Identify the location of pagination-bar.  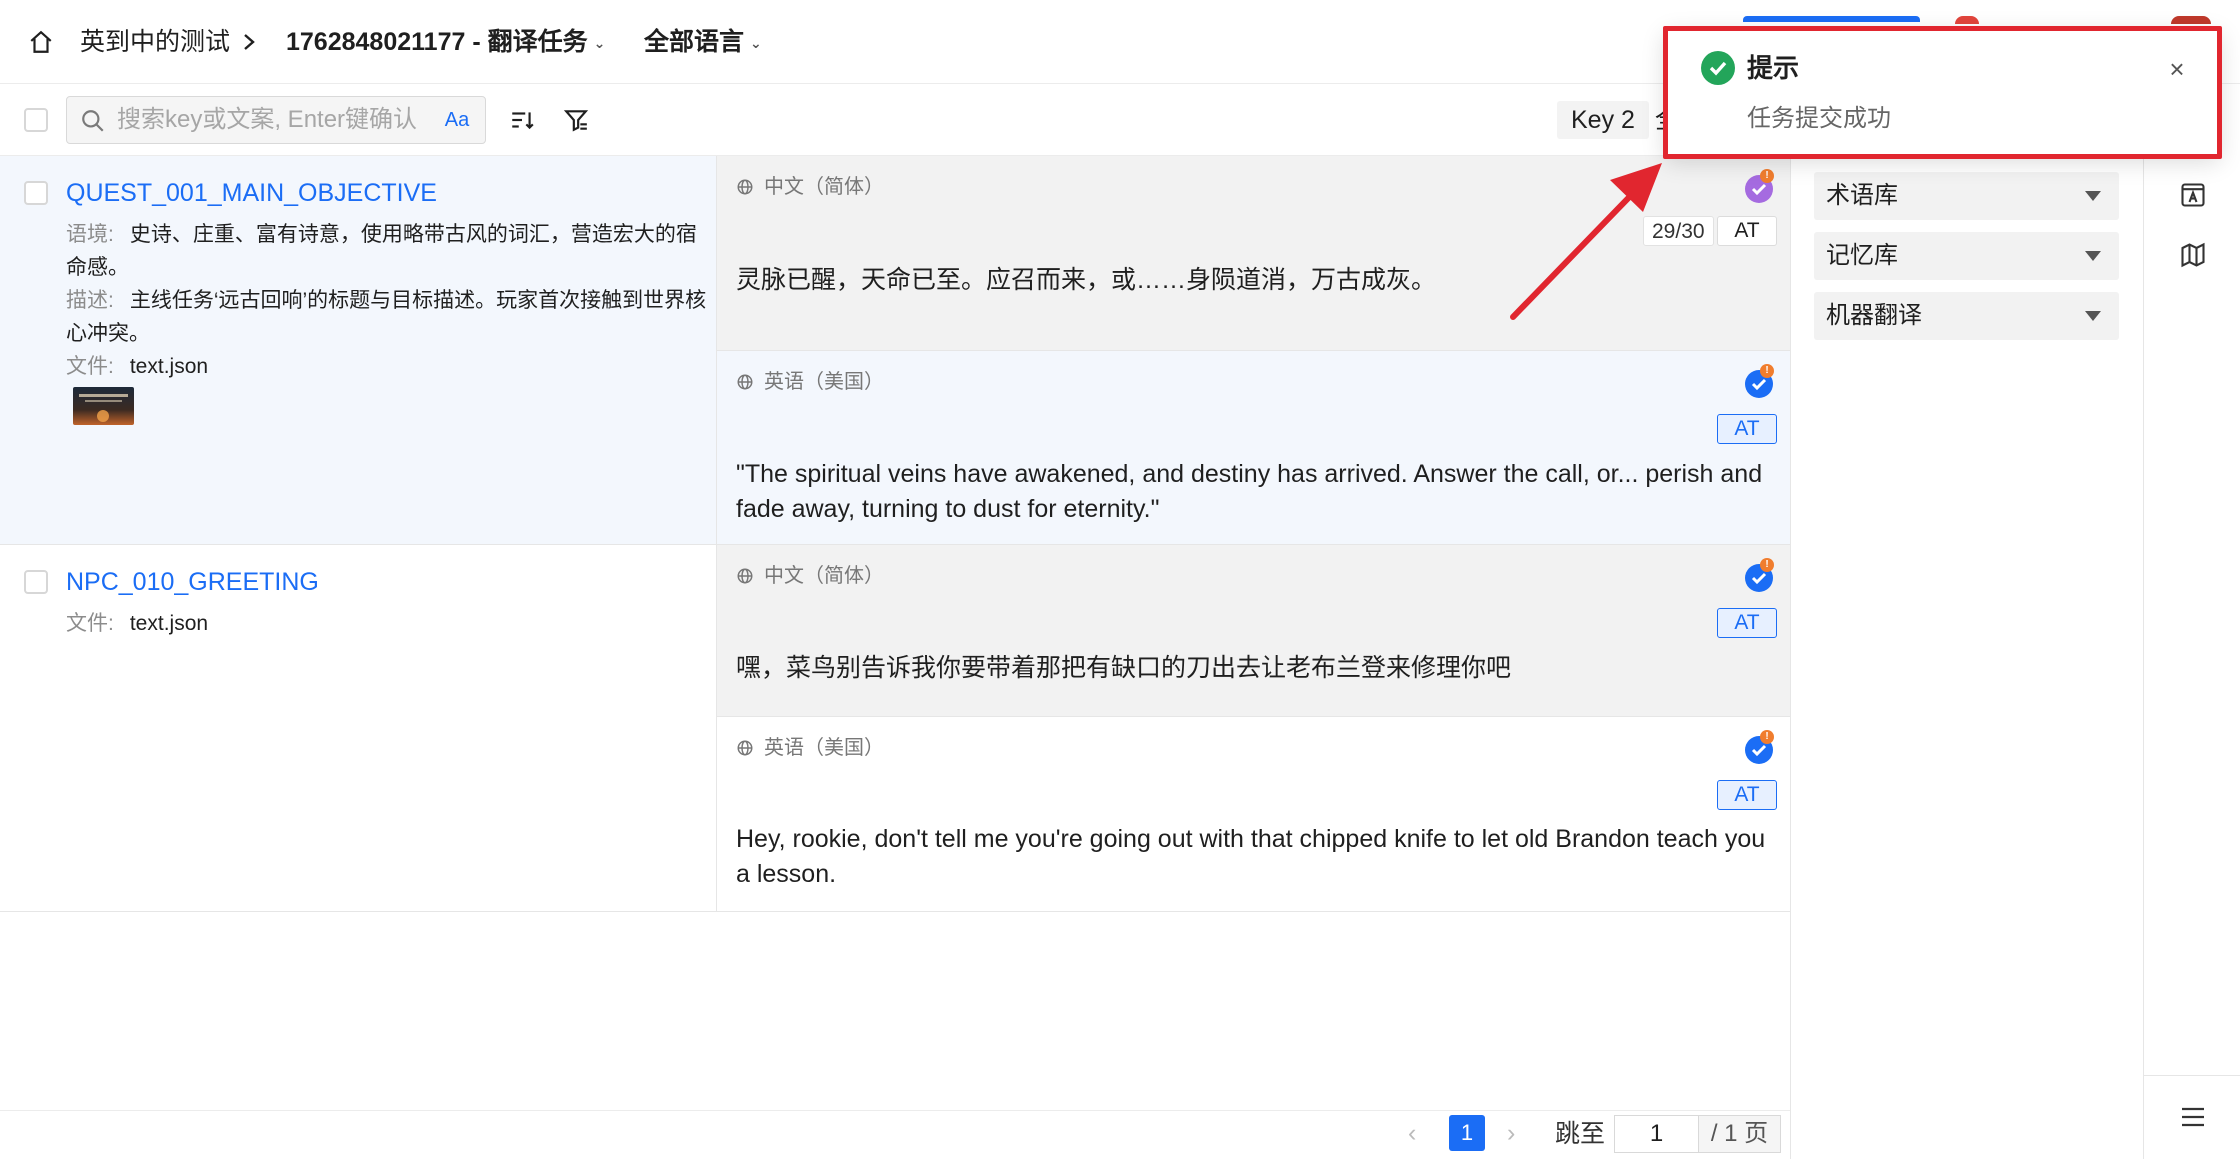
(895, 1134).